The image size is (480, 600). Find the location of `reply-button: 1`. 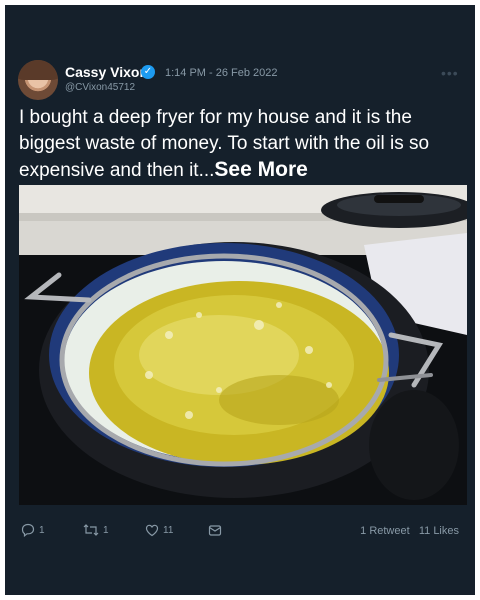

reply-button: 1 is located at coordinates (33, 530).